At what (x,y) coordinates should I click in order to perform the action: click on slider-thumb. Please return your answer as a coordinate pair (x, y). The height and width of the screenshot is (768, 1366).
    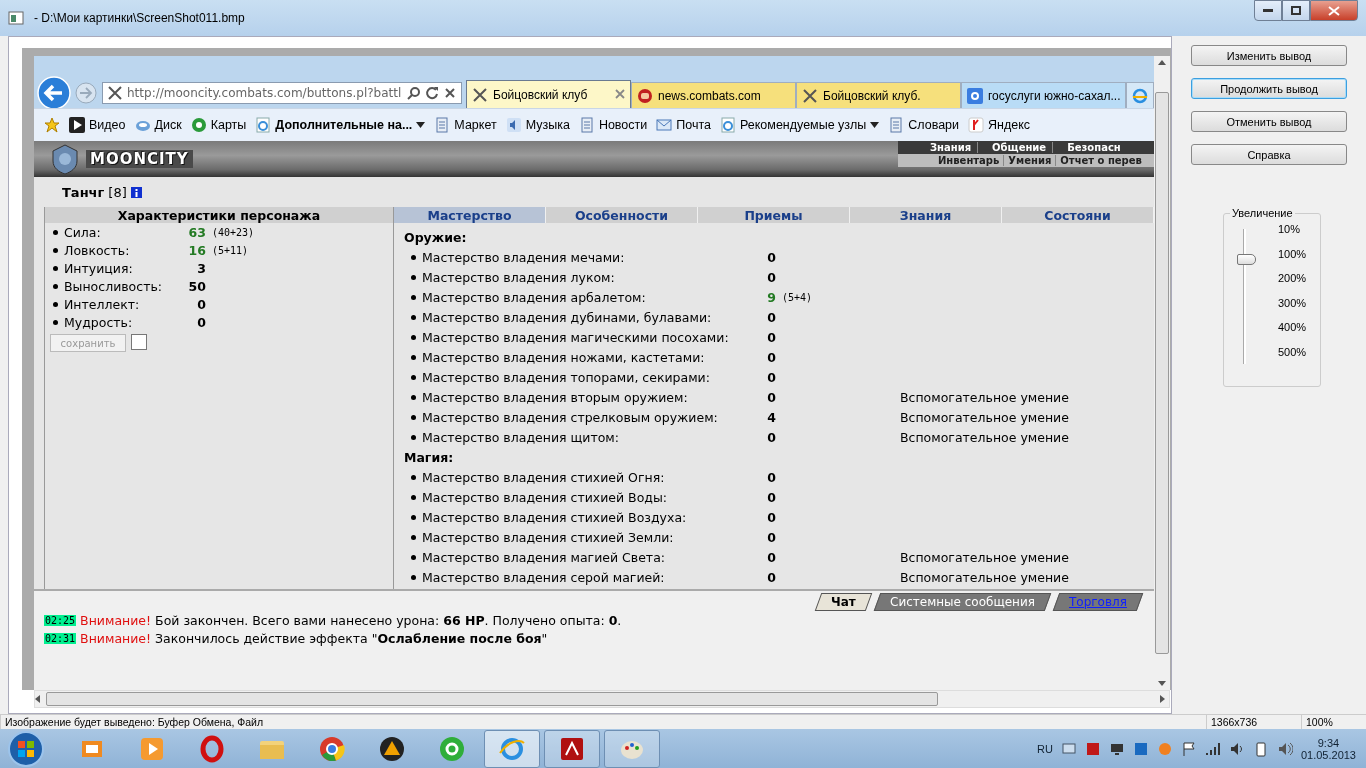
    Looking at the image, I should click on (1246, 259).